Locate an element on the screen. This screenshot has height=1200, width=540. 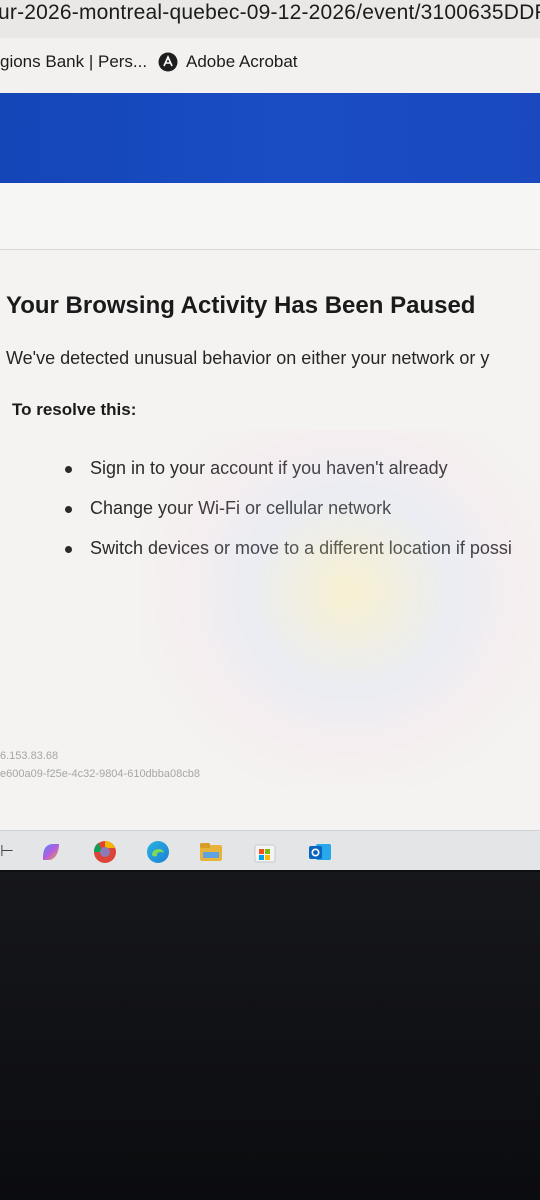
site-subheader is located at coordinates (270, 216).